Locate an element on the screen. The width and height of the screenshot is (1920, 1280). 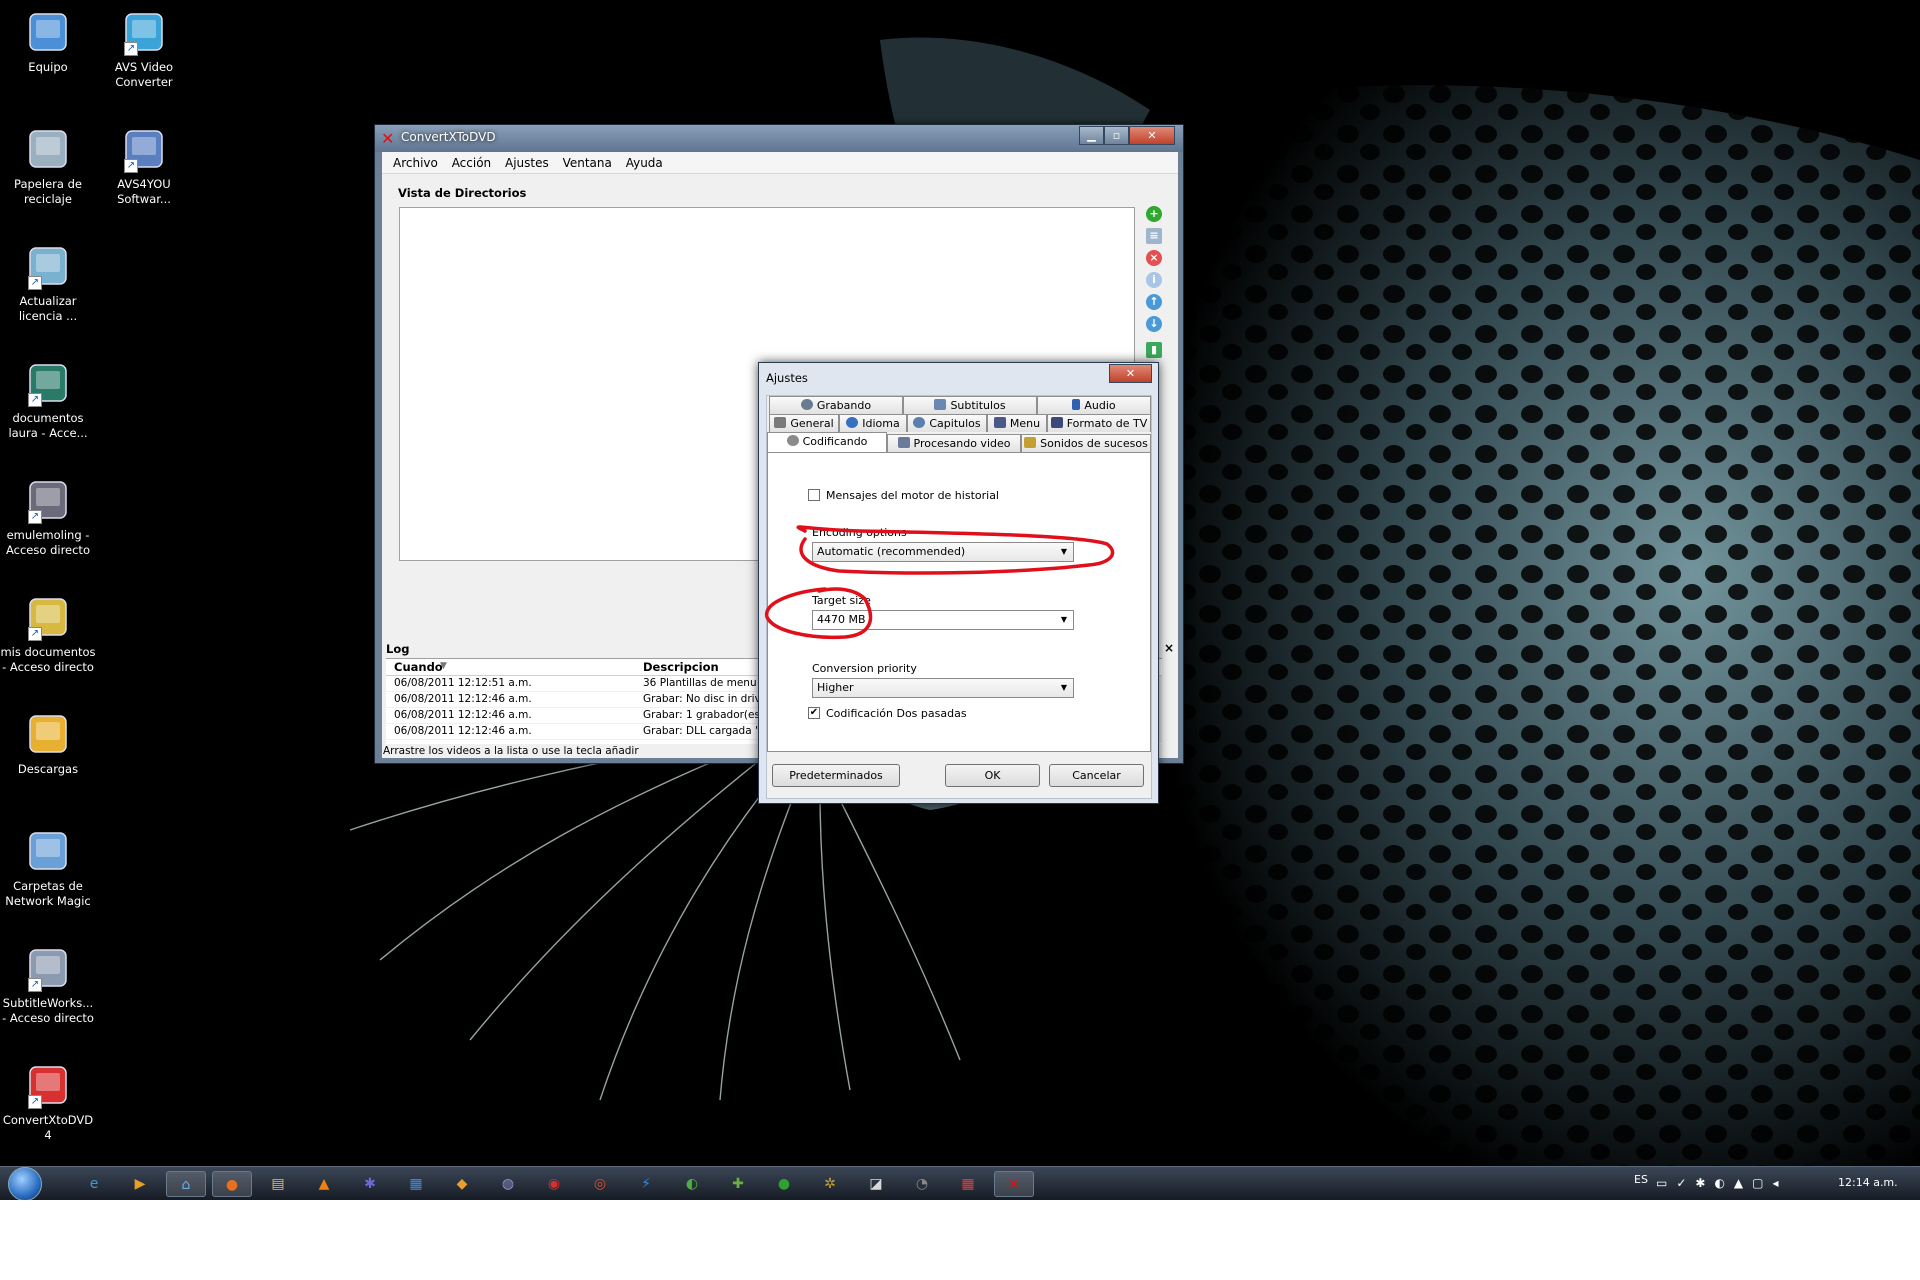
subtitleworkshop-icon: ↗ is located at coordinates (48, 968).